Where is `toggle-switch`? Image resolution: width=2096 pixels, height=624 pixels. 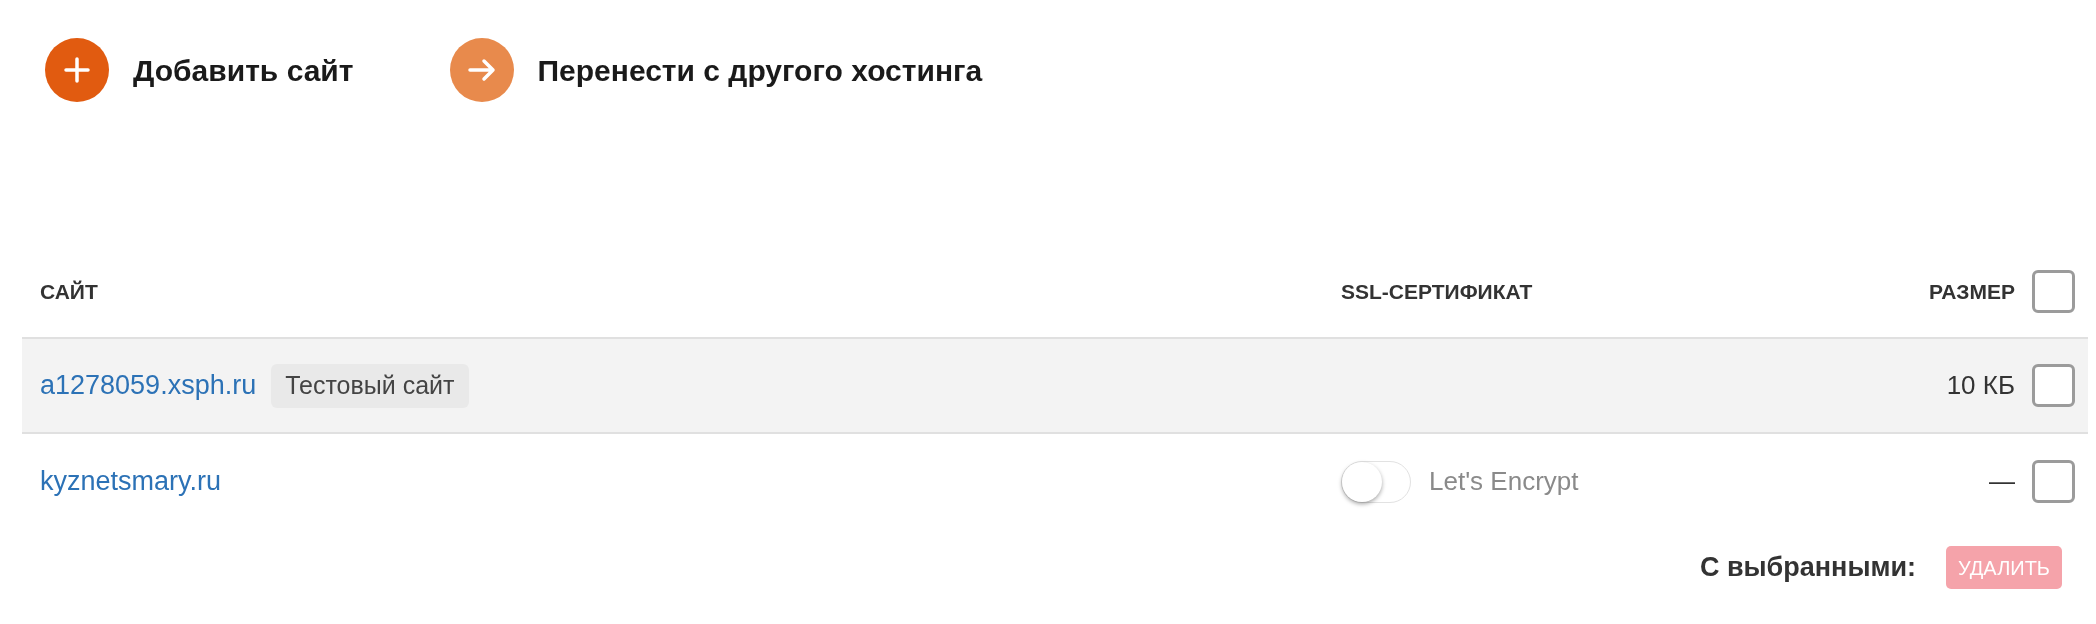
toggle-switch is located at coordinates (1376, 481).